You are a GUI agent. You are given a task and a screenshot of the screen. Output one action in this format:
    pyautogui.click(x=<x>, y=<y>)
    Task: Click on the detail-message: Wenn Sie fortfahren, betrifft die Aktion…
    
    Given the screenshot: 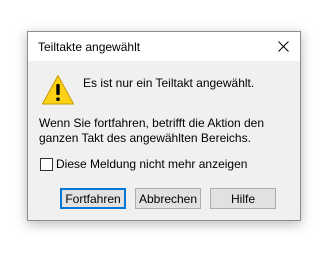 What is the action you would take?
    pyautogui.click(x=152, y=130)
    